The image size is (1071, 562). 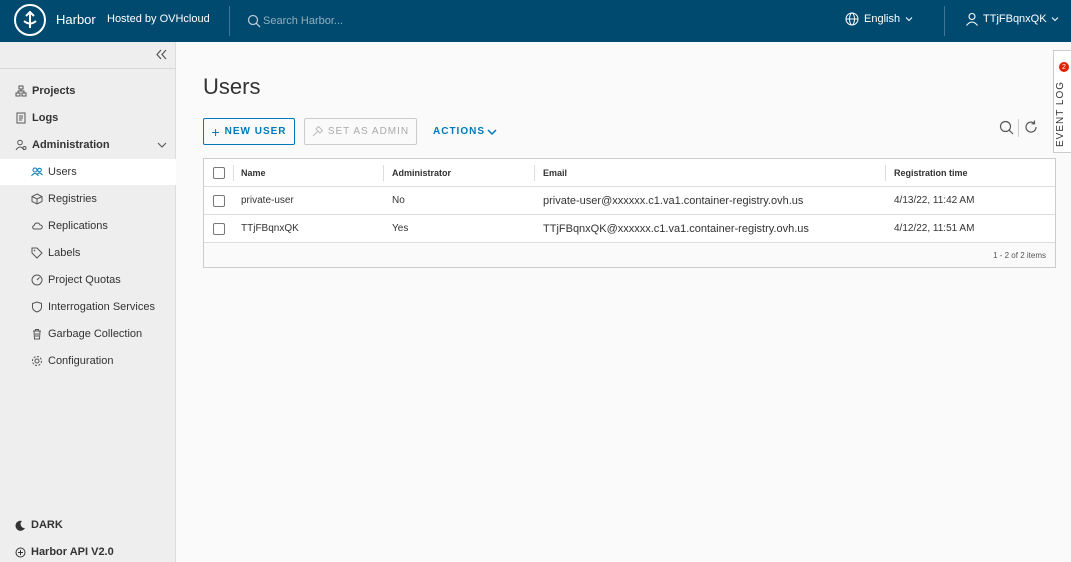 I want to click on sidebar-item-label: Users, so click(x=62, y=172).